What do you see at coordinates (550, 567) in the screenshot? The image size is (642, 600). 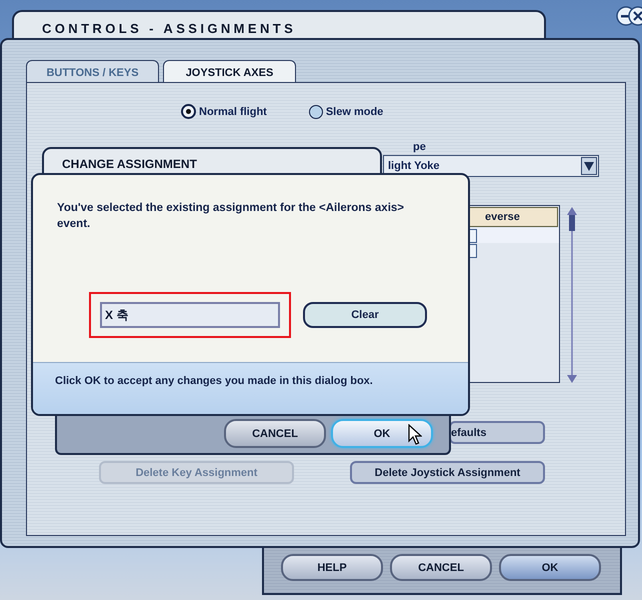 I see `footer-button: OK` at bounding box center [550, 567].